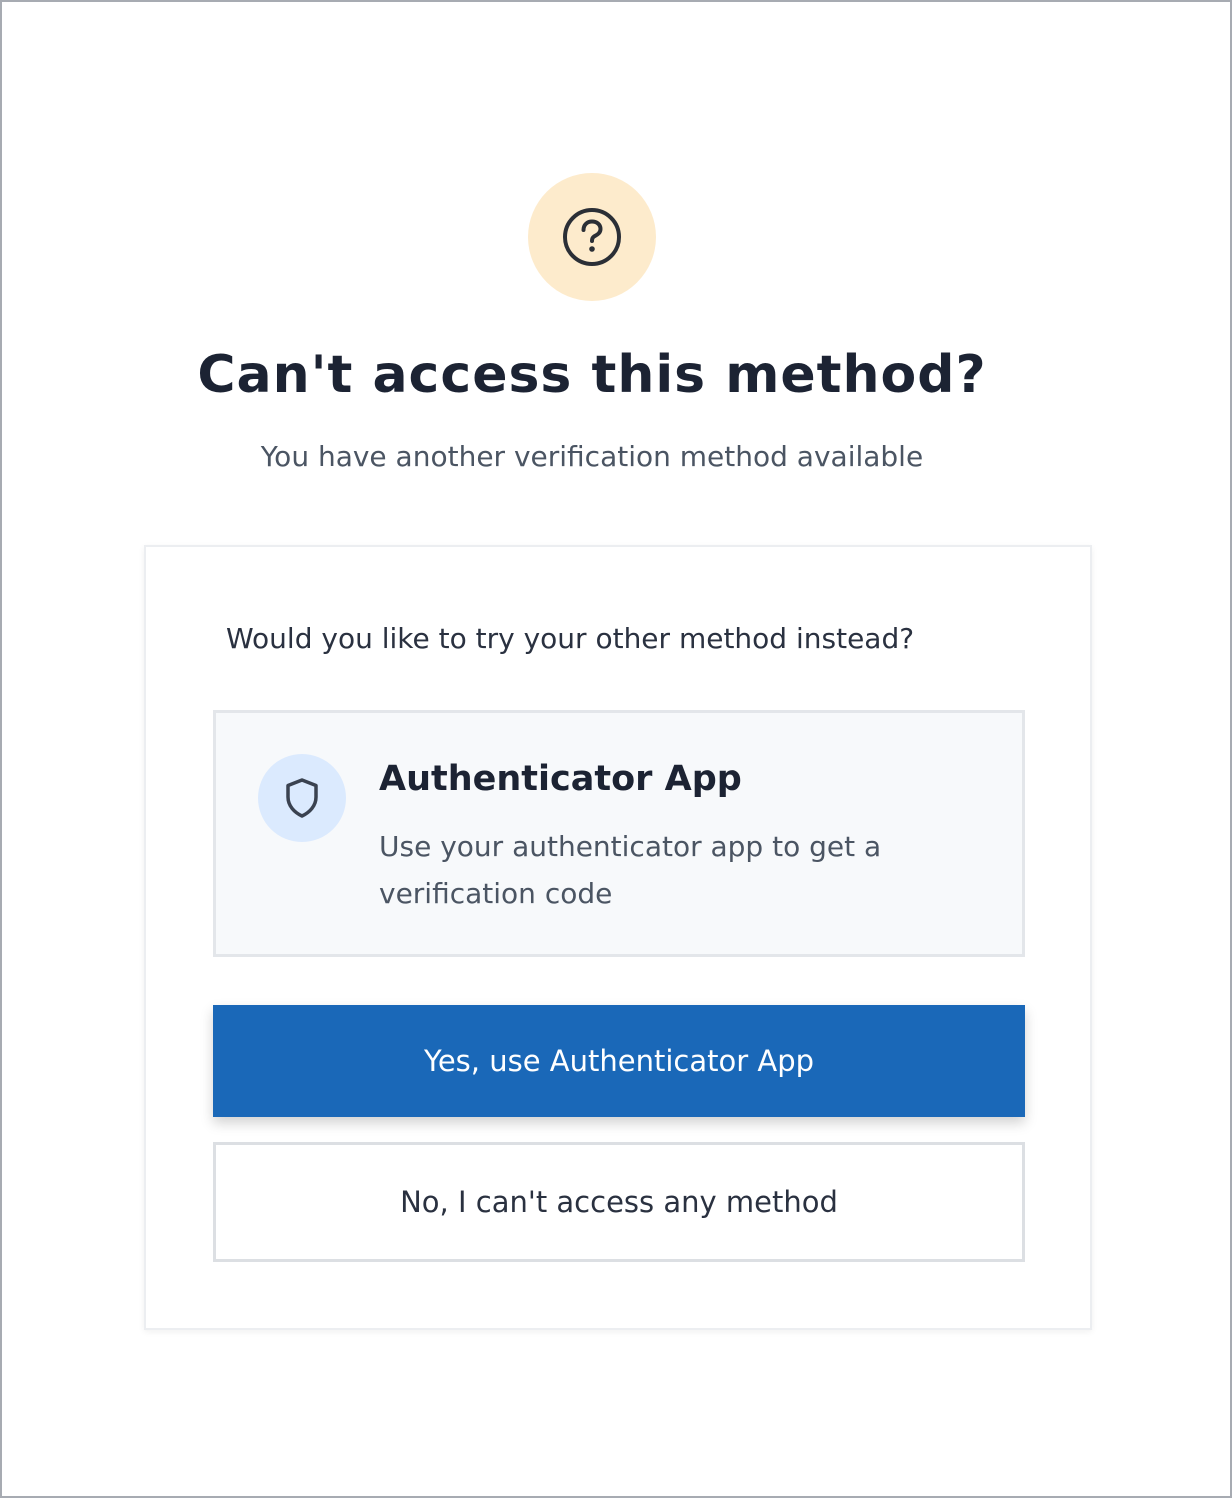 This screenshot has width=1232, height=1498. I want to click on question-circle-icon, so click(592, 237).